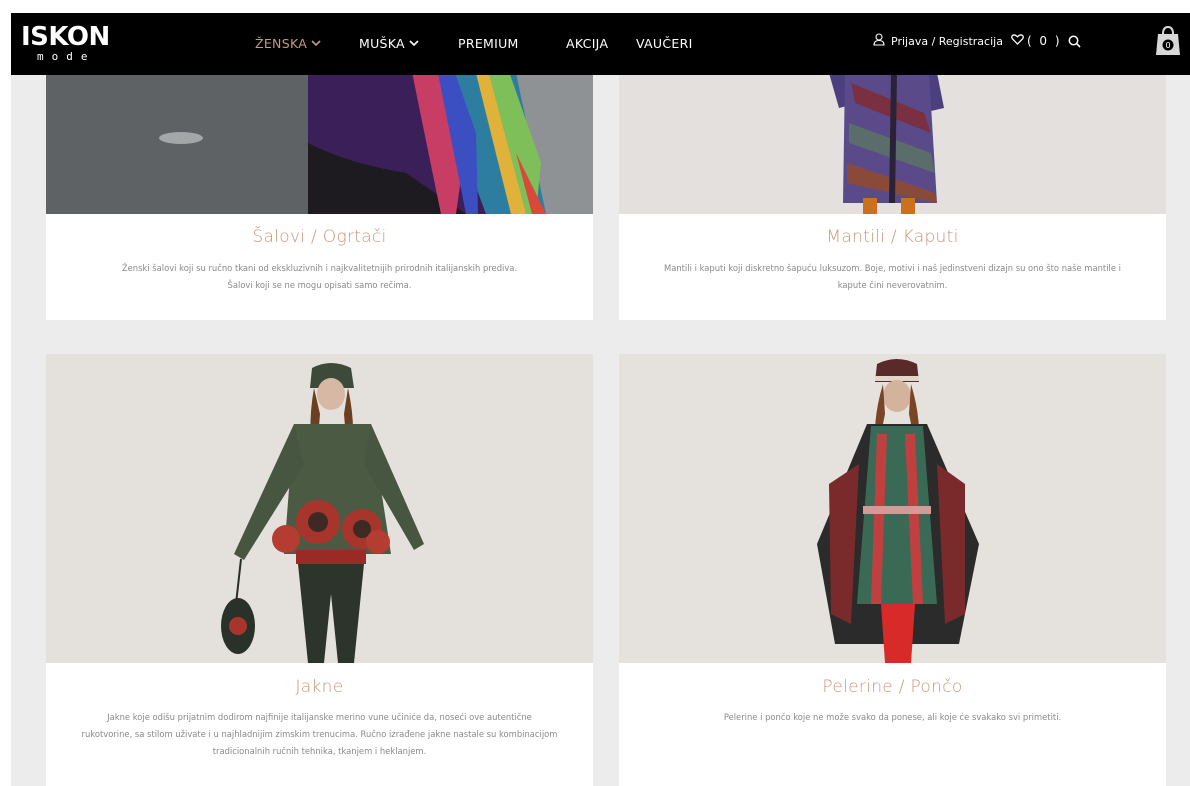  I want to click on shopping-bag-icon: 0, so click(1168, 41).